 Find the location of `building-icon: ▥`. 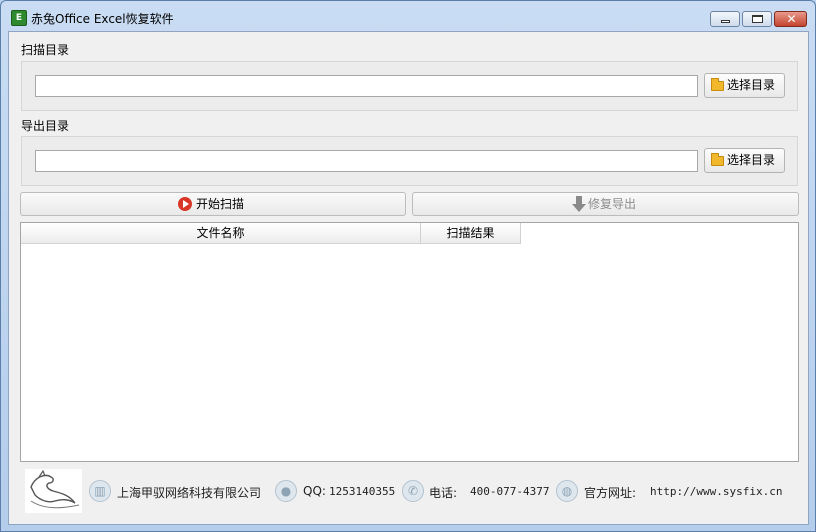

building-icon: ▥ is located at coordinates (100, 491).